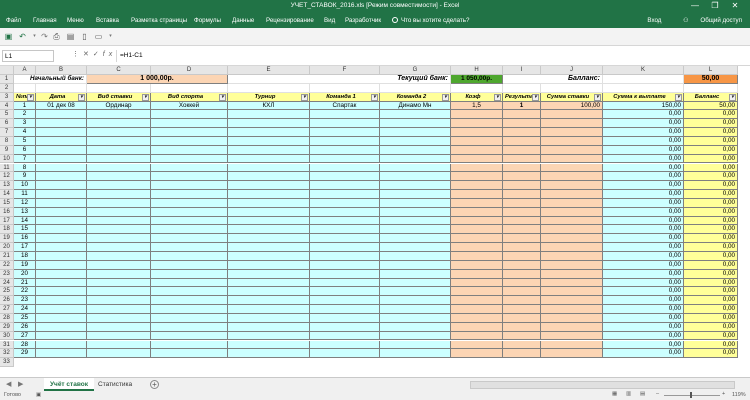 The height and width of the screenshot is (400, 750). What do you see at coordinates (7, 292) in the screenshot?
I see `row-header: 25` at bounding box center [7, 292].